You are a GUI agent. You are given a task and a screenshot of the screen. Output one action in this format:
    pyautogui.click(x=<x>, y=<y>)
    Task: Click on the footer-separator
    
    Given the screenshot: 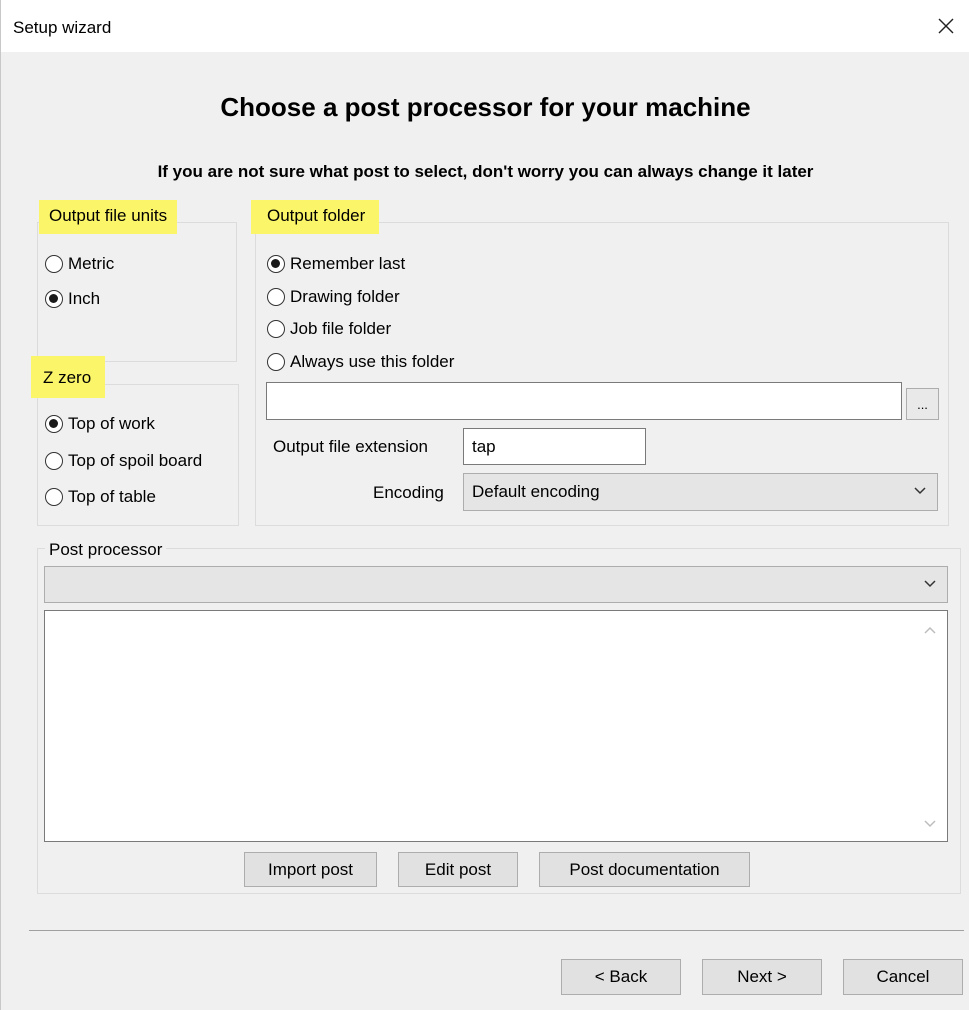 What is the action you would take?
    pyautogui.click(x=496, y=930)
    